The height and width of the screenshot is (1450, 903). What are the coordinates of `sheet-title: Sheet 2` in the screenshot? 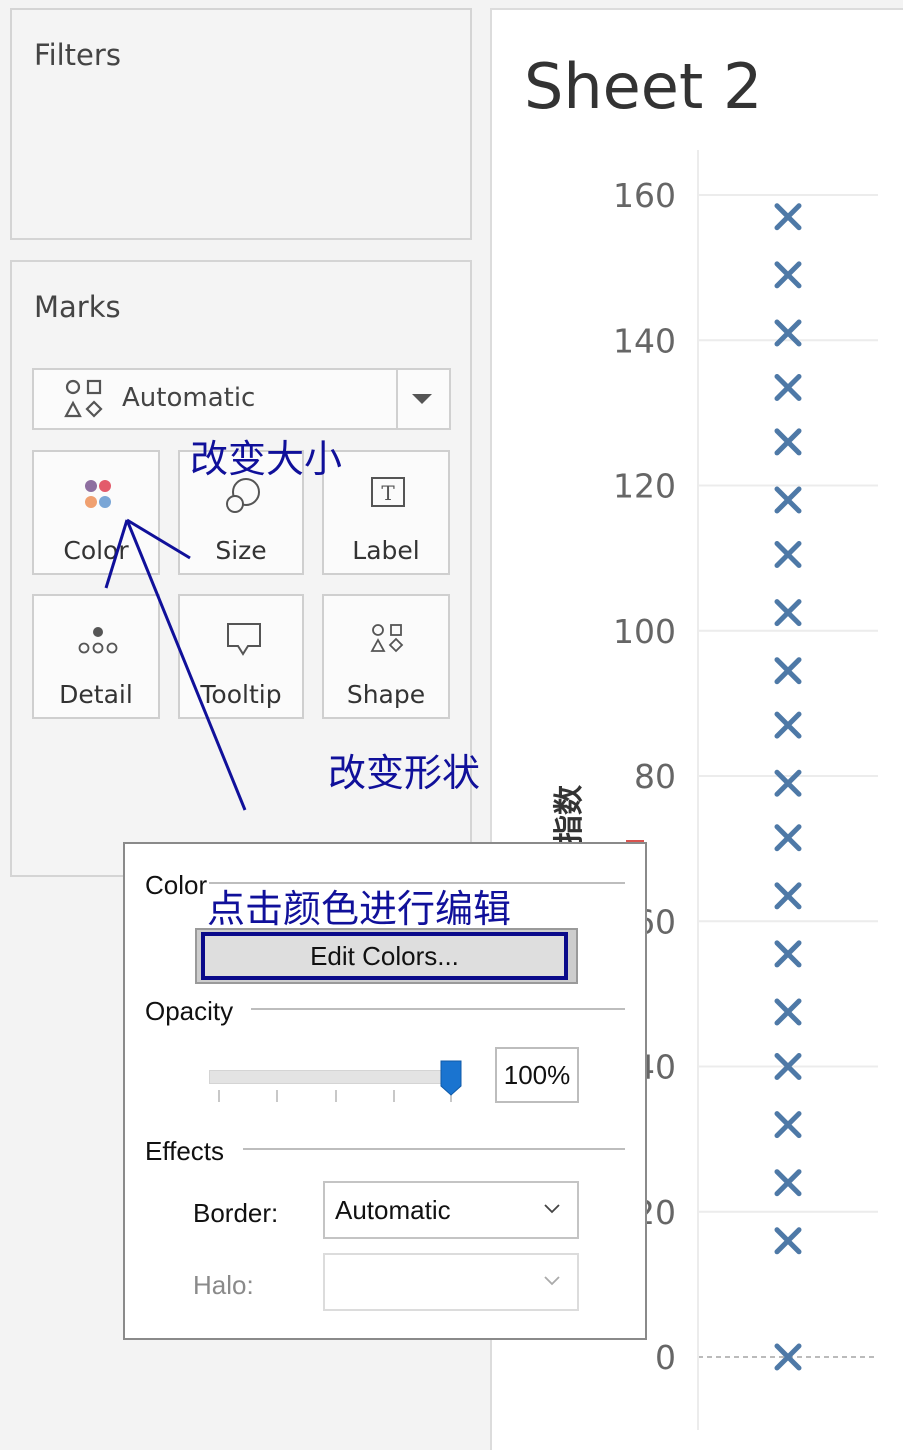 It's located at (643, 86).